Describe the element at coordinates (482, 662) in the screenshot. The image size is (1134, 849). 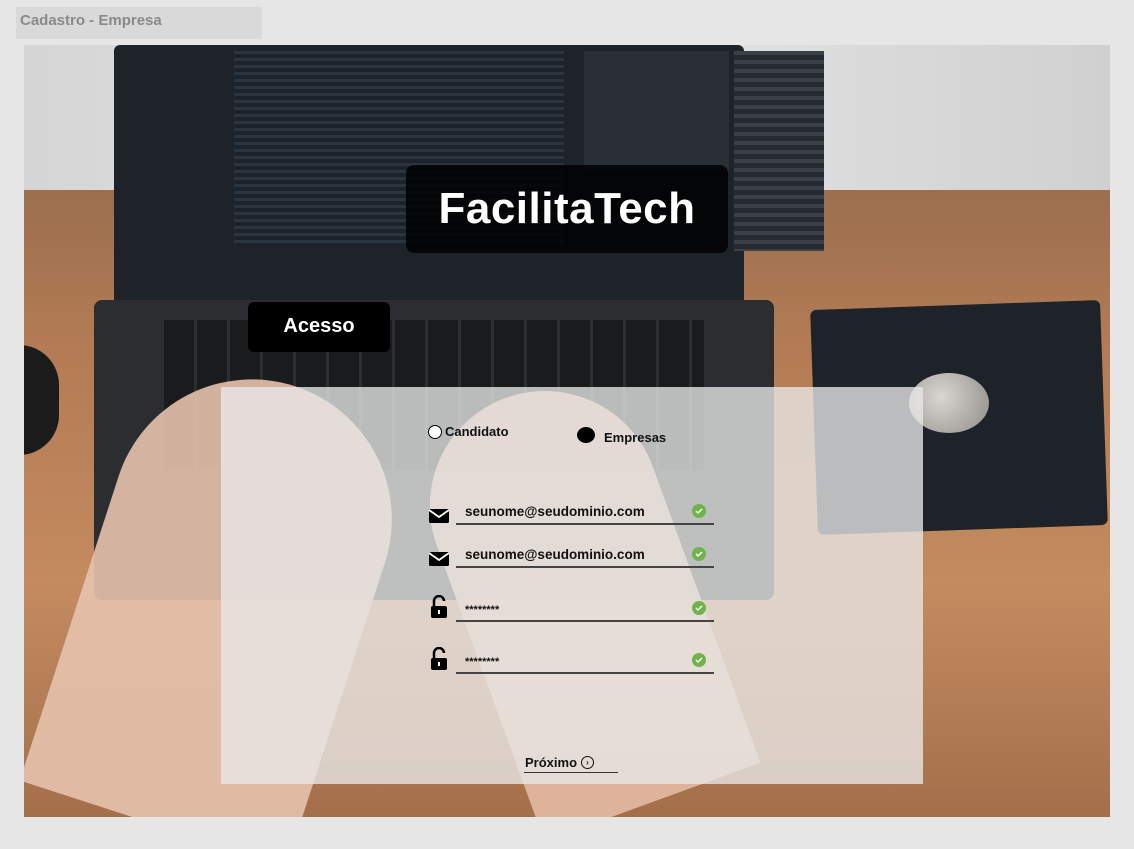
I see `password-confirm-value: ********` at that location.